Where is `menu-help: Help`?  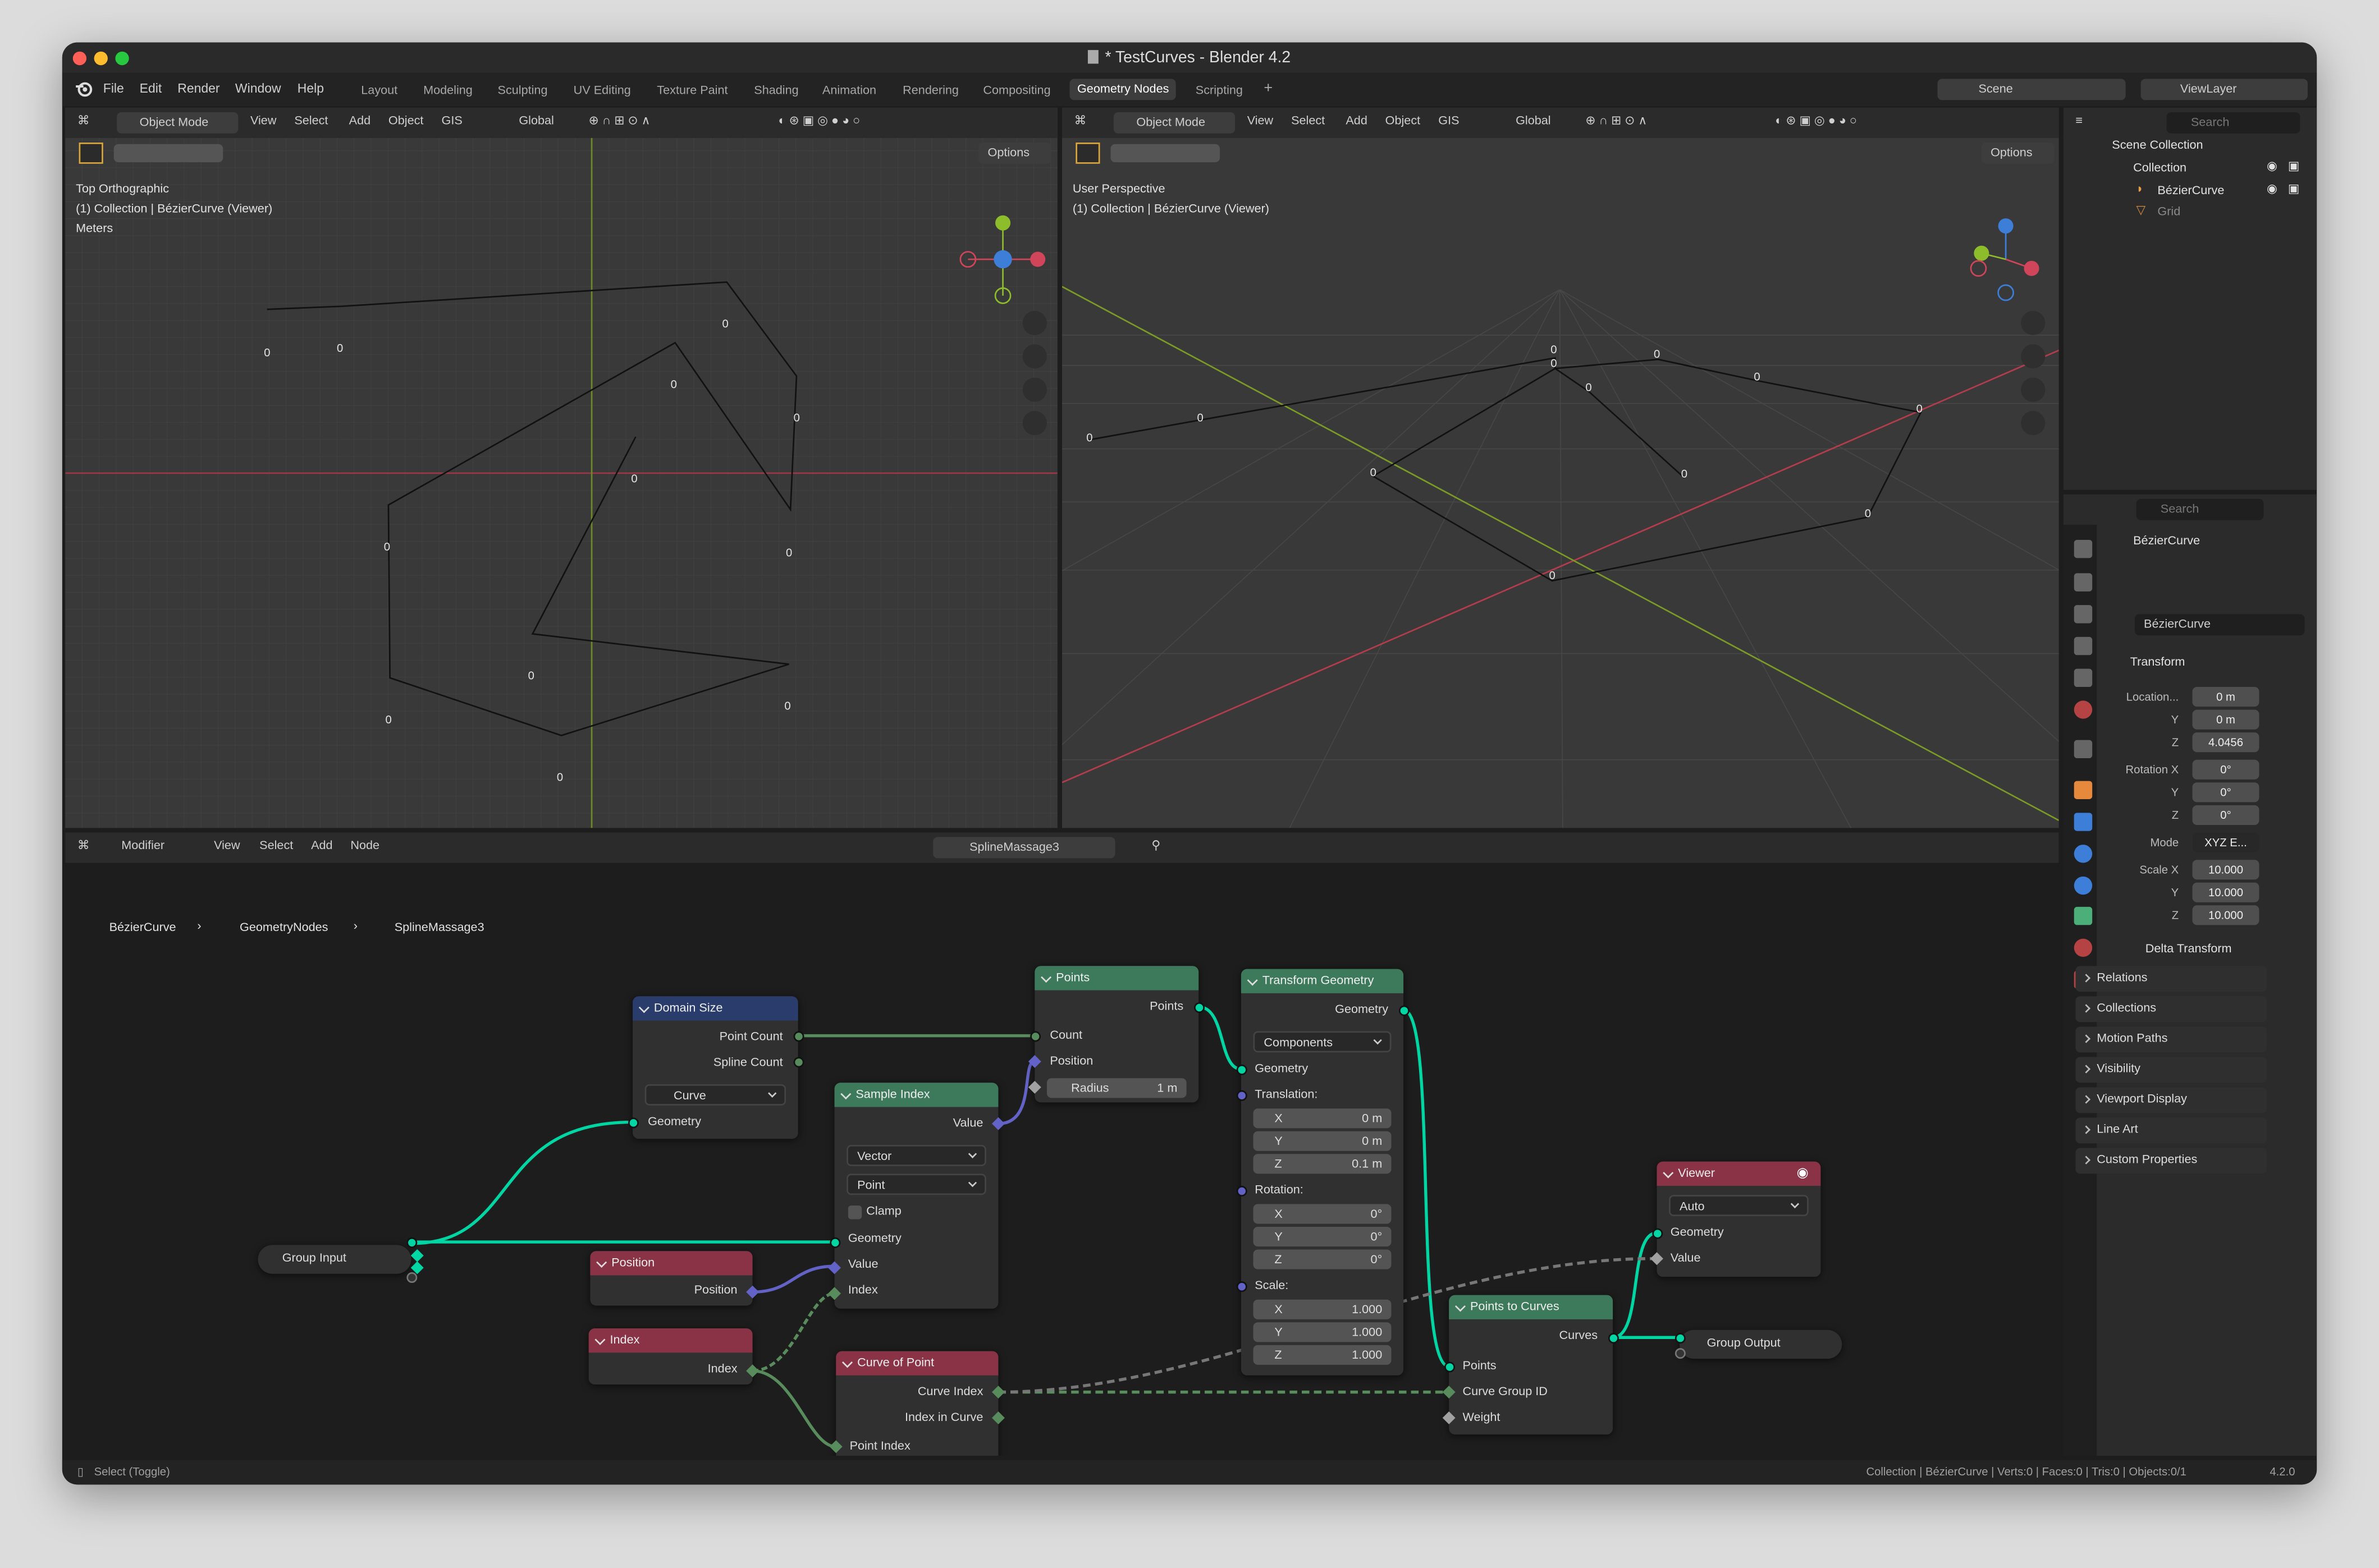 menu-help: Help is located at coordinates (311, 88).